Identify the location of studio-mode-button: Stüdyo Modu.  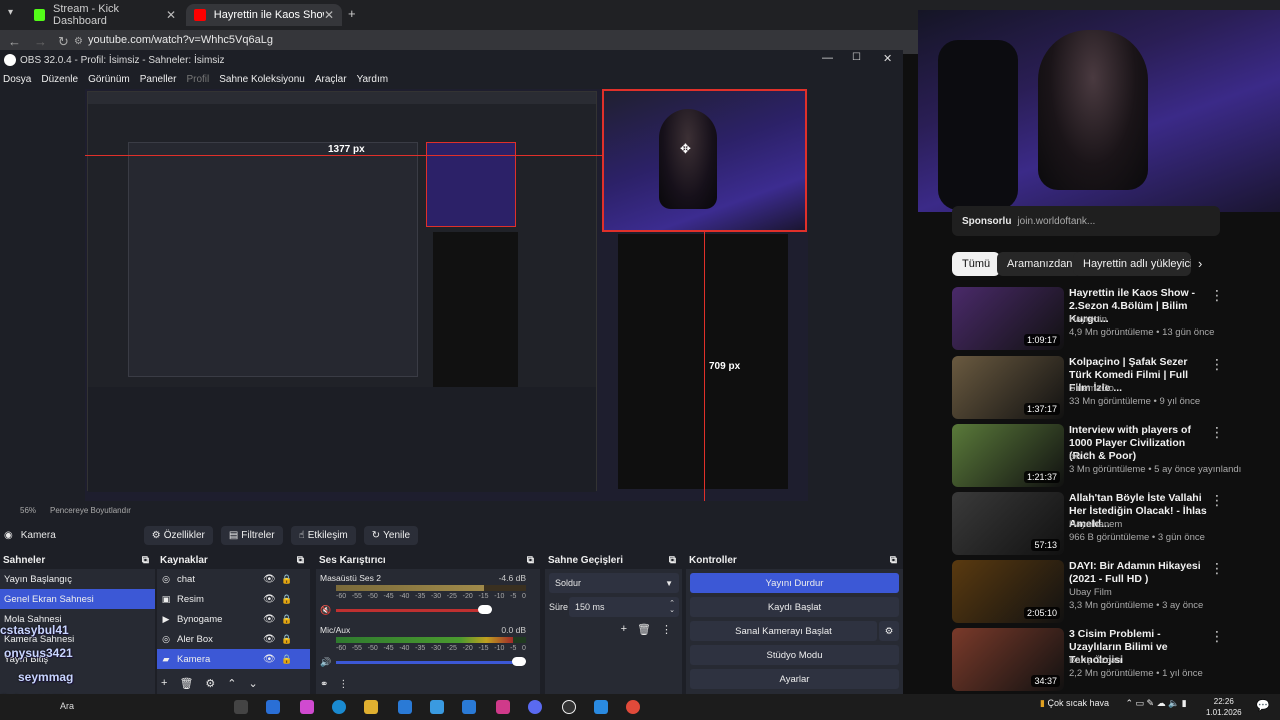
(794, 655).